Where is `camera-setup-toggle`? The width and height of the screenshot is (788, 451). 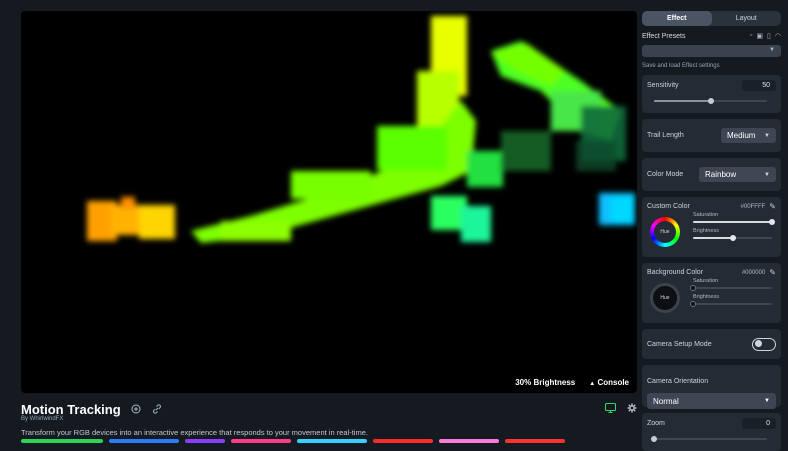
camera-setup-toggle is located at coordinates (764, 344).